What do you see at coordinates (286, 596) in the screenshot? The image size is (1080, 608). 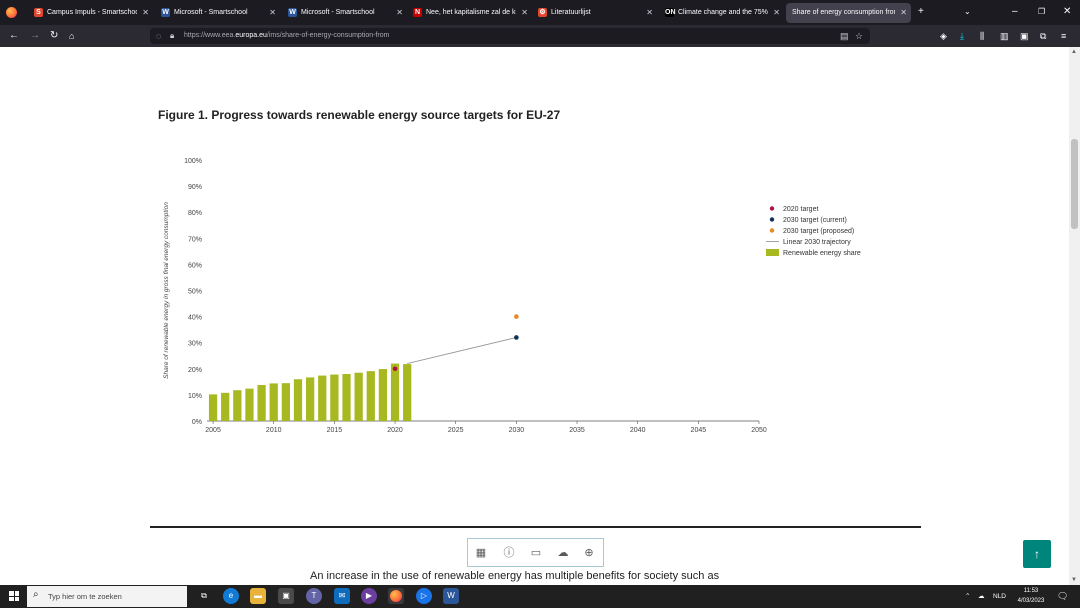 I see `store-icon: ▣` at bounding box center [286, 596].